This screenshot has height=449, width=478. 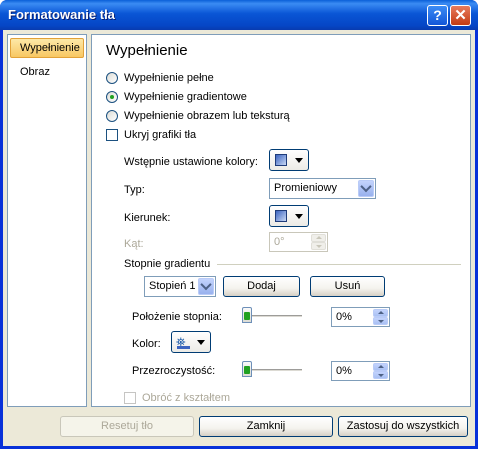 What do you see at coordinates (339, 264) in the screenshot?
I see `group-divider` at bounding box center [339, 264].